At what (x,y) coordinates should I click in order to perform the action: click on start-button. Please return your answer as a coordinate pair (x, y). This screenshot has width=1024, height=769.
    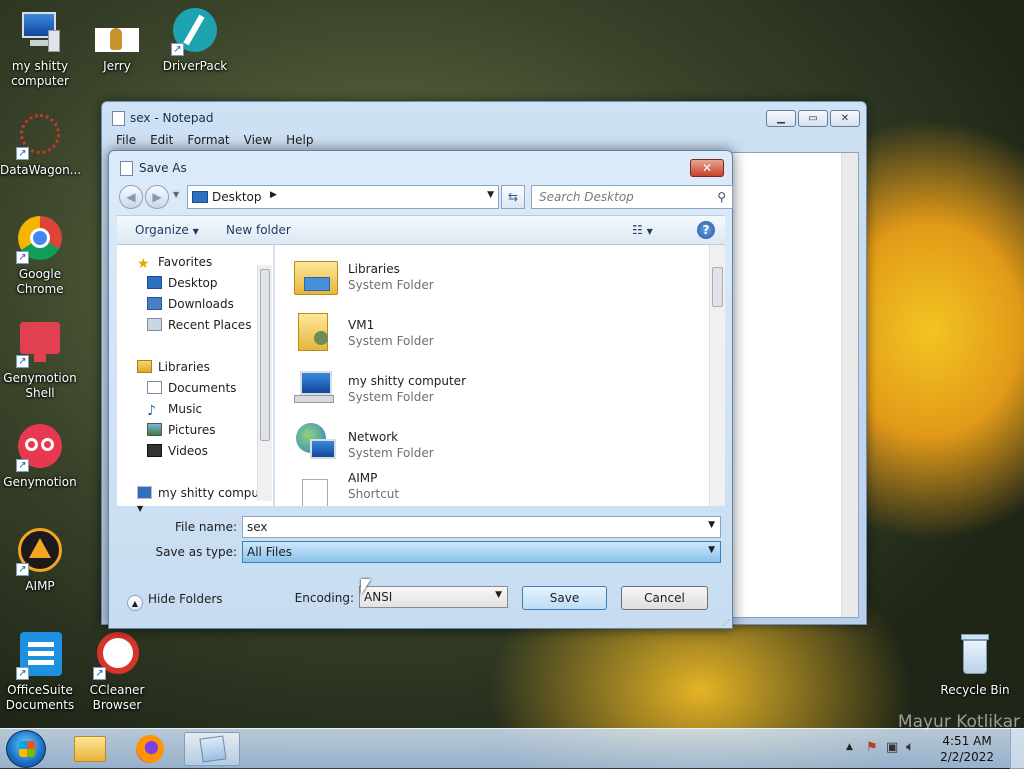
    Looking at the image, I should click on (26, 749).